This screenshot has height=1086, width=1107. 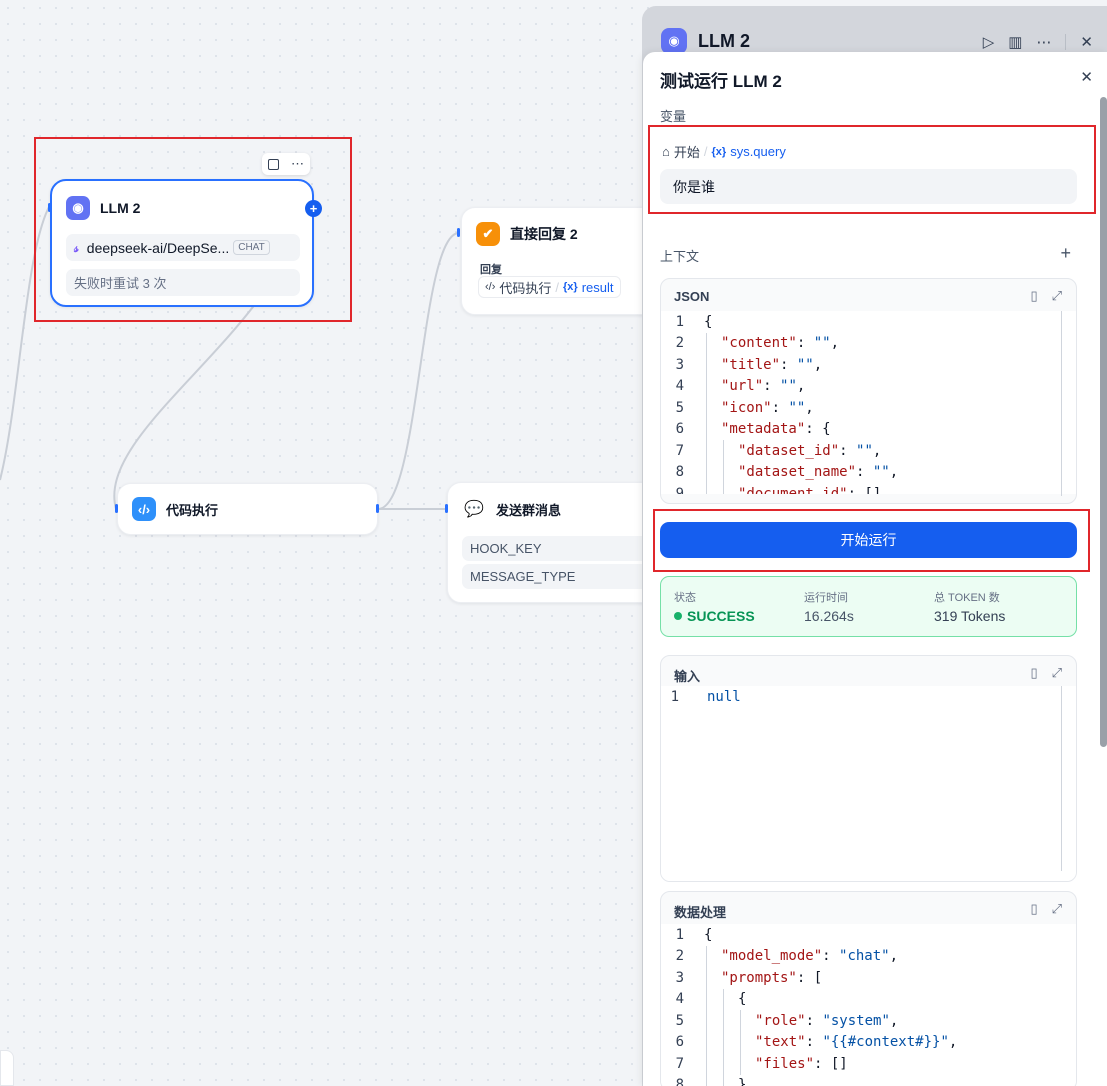 What do you see at coordinates (1103, 422) in the screenshot?
I see `panel-scrollbar` at bounding box center [1103, 422].